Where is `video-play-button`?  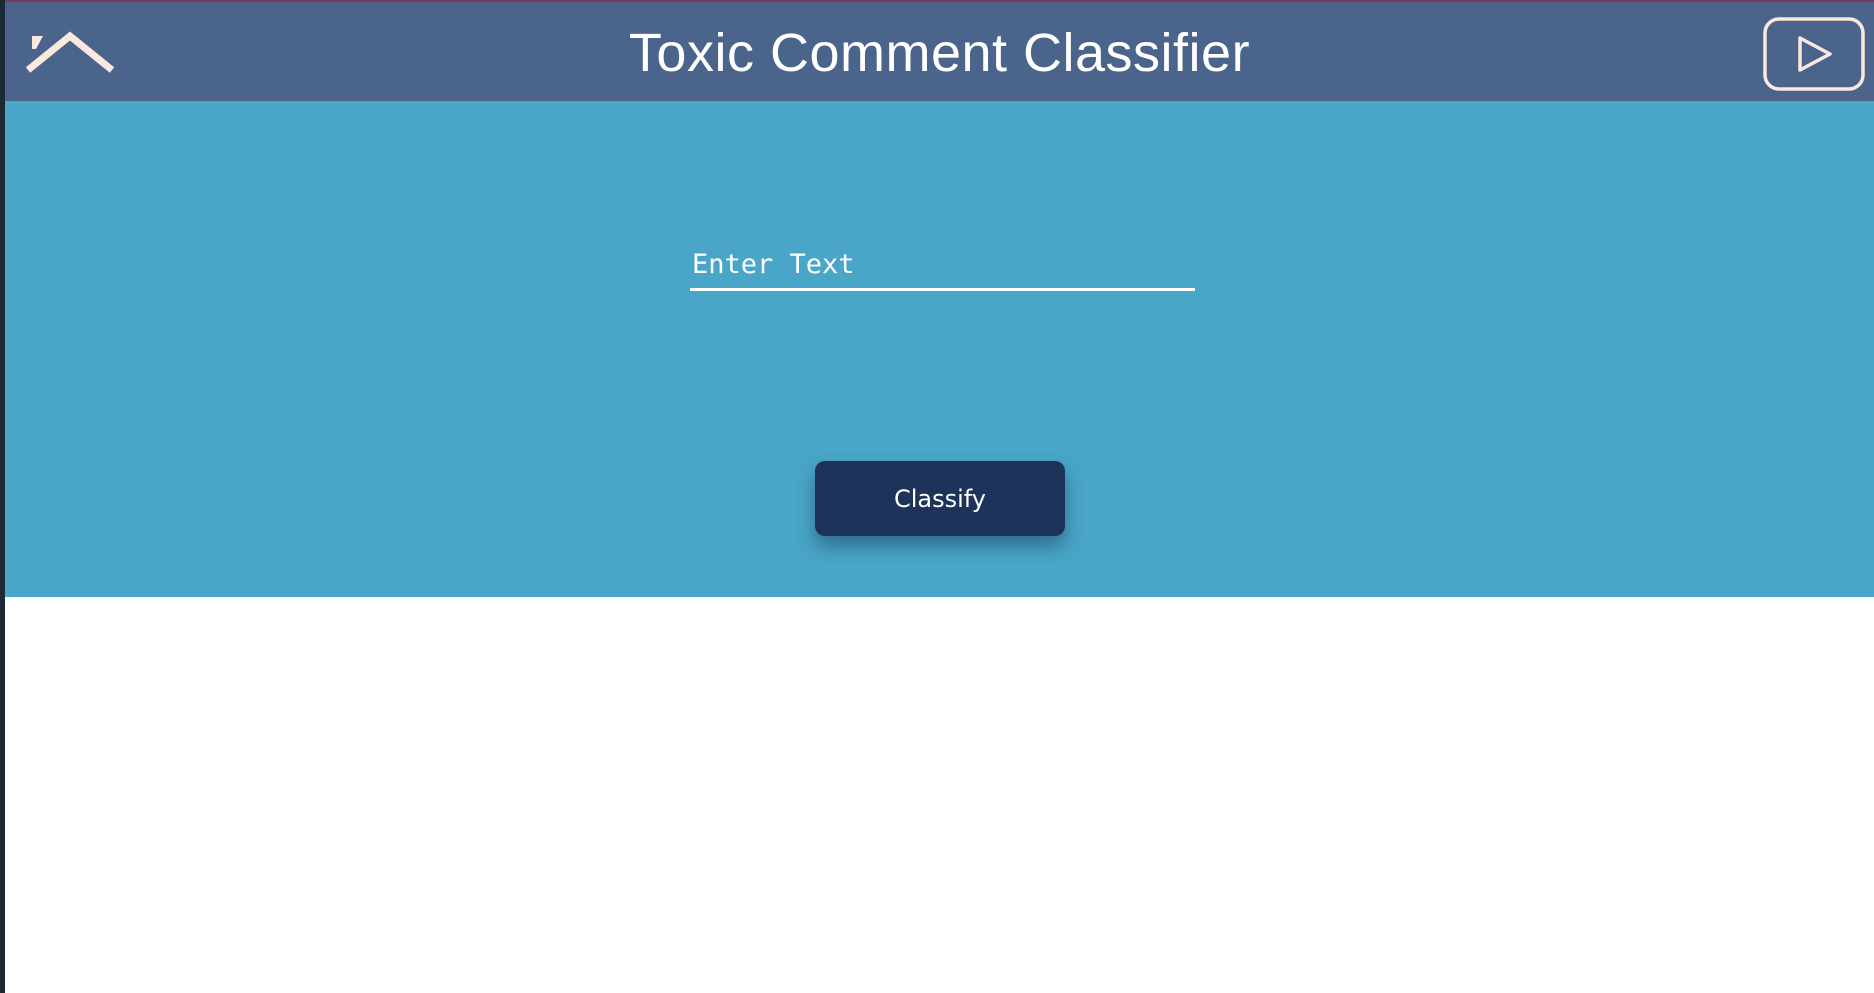 video-play-button is located at coordinates (1814, 54).